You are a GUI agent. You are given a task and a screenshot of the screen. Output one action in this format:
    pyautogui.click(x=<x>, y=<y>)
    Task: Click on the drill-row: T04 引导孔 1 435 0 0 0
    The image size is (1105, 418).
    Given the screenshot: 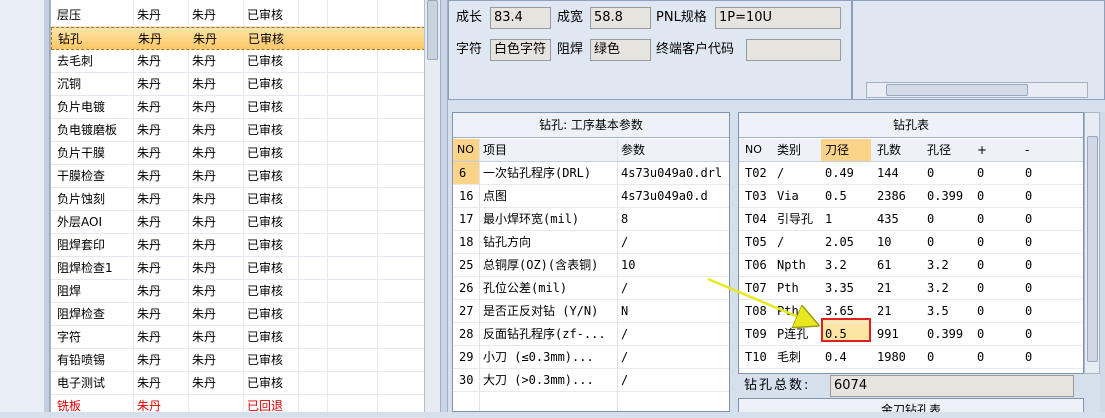 What is the action you would take?
    pyautogui.click(x=911, y=219)
    